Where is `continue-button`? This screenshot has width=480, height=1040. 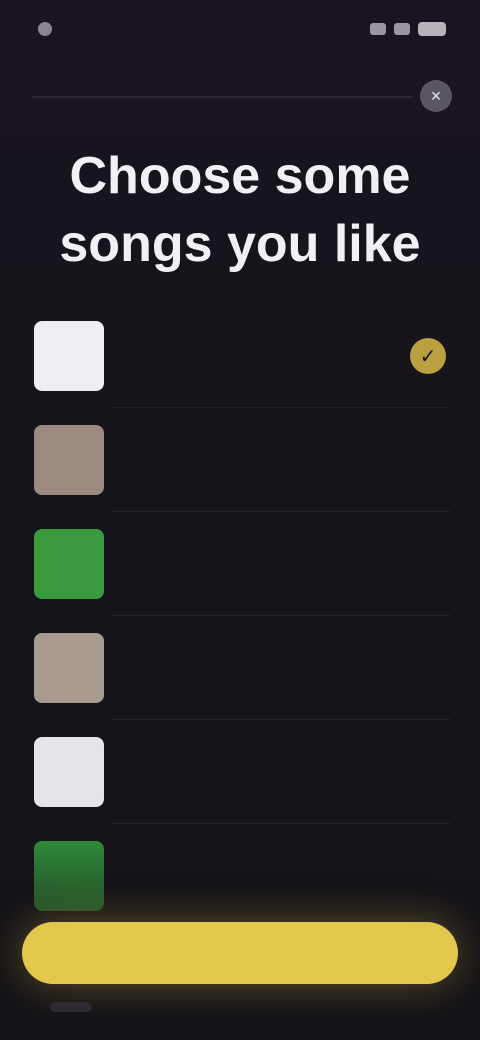
continue-button is located at coordinates (240, 953).